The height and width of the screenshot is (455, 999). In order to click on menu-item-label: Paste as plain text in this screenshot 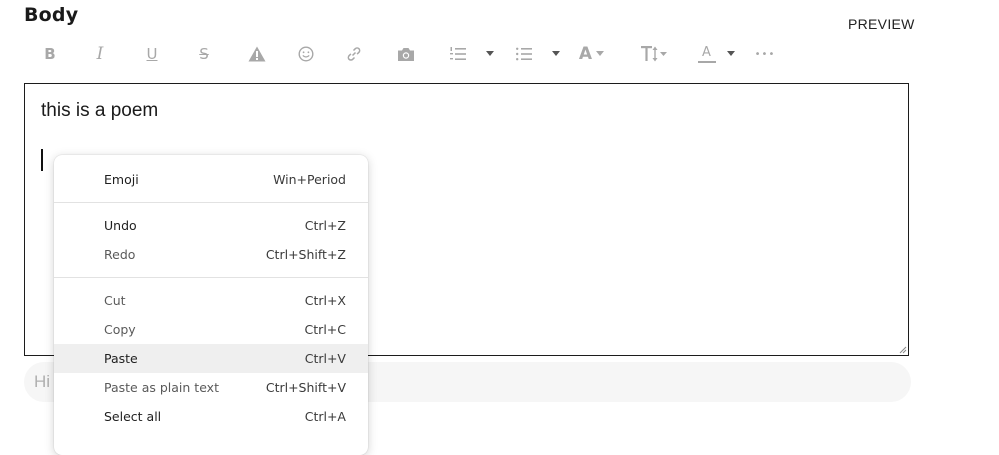, I will do `click(161, 387)`.